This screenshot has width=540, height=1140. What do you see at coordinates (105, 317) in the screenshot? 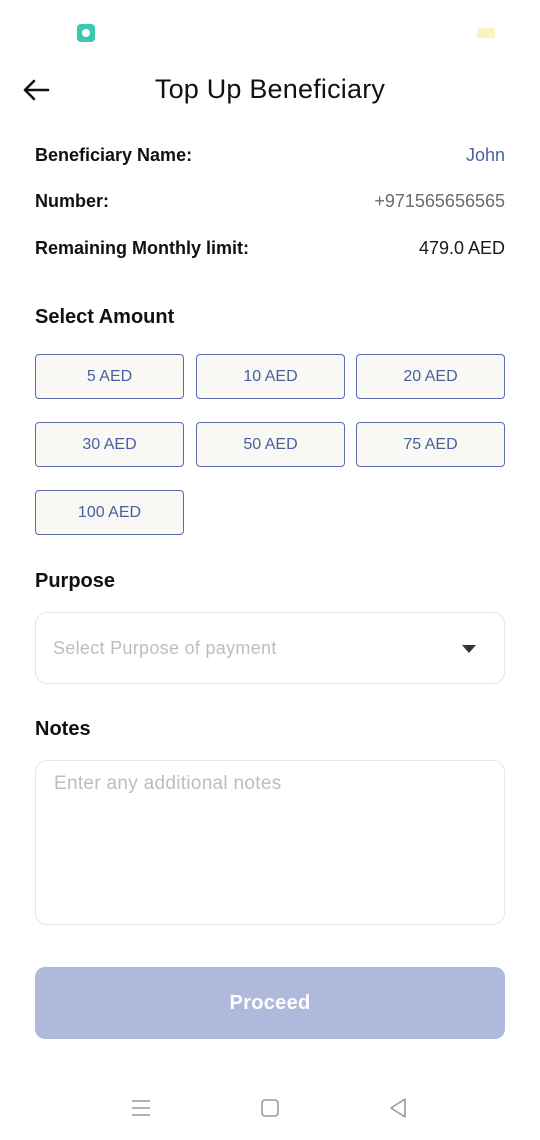
I see `select-amount-title: Select Amount` at bounding box center [105, 317].